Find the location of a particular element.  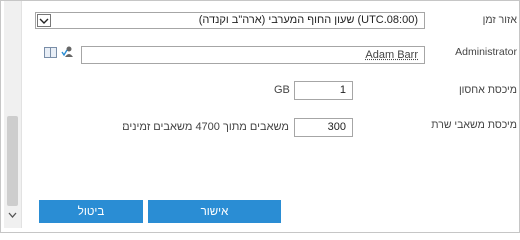

administrator-field: Adam Barr is located at coordinates (253, 55).